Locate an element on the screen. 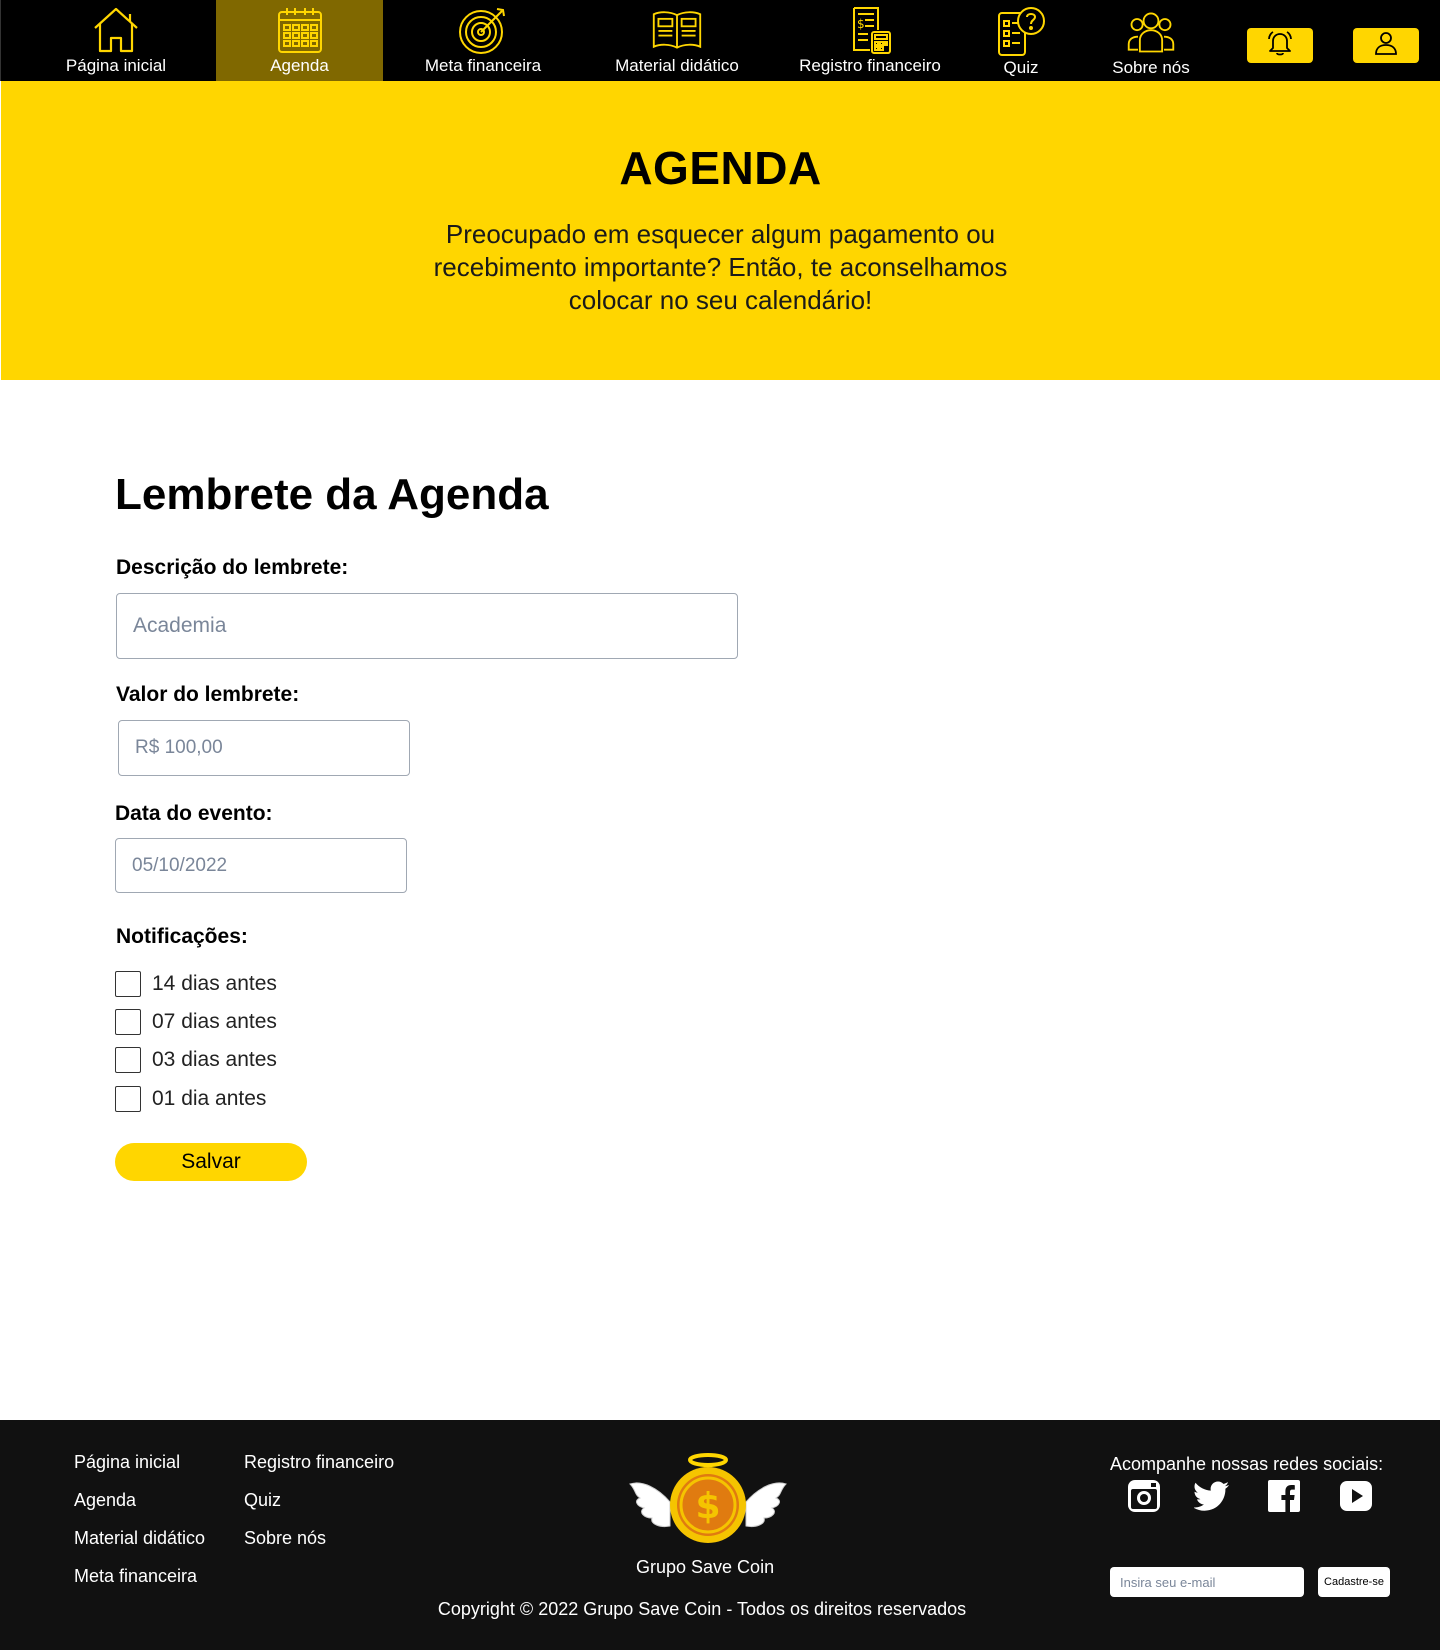  description-input is located at coordinates (427, 626).